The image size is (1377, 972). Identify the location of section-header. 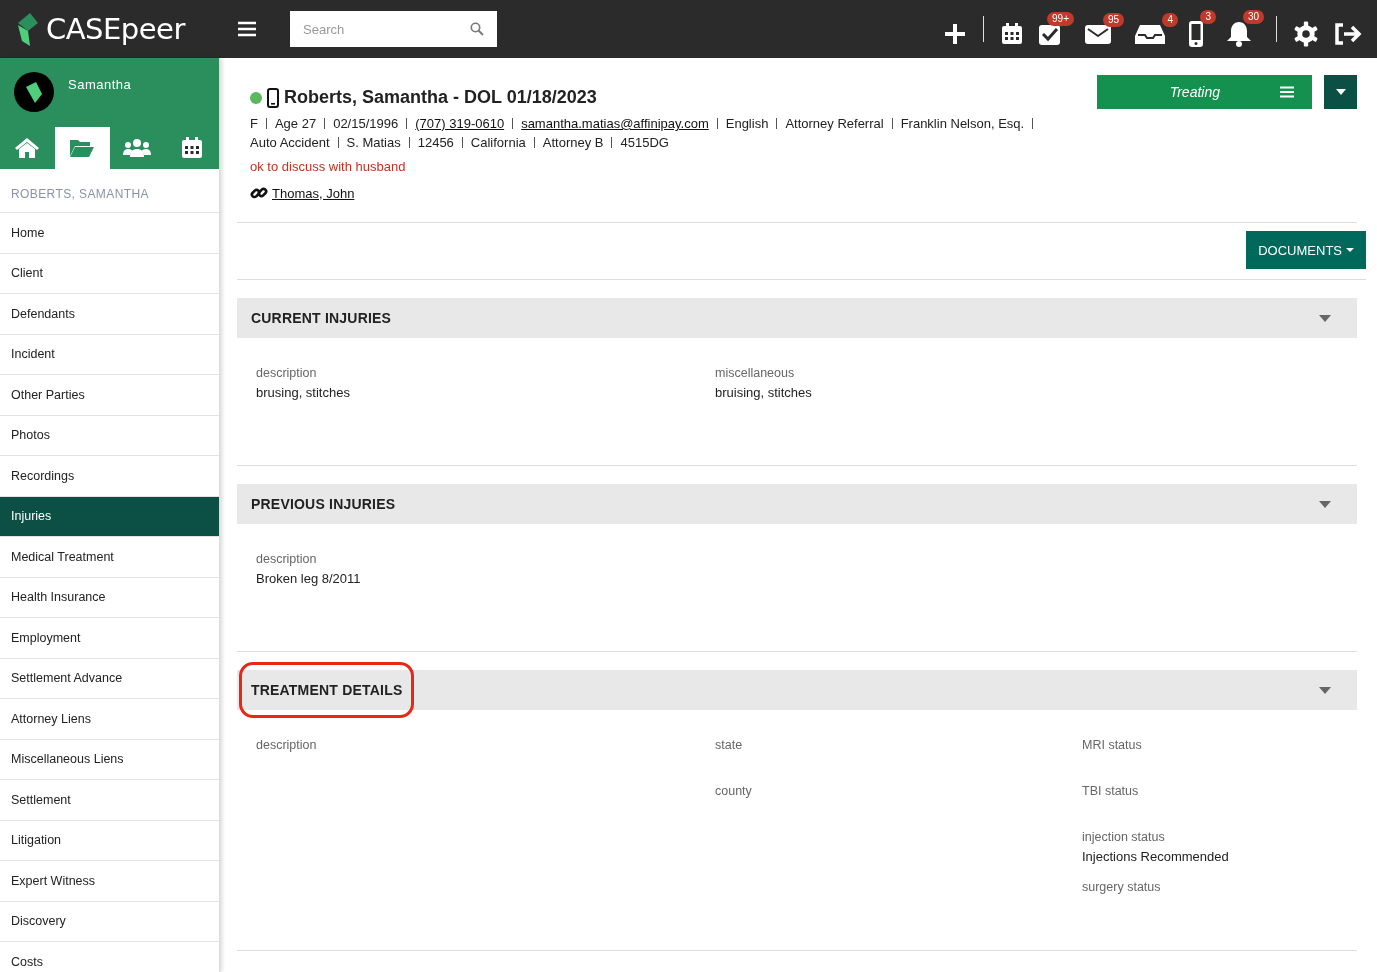
(797, 690).